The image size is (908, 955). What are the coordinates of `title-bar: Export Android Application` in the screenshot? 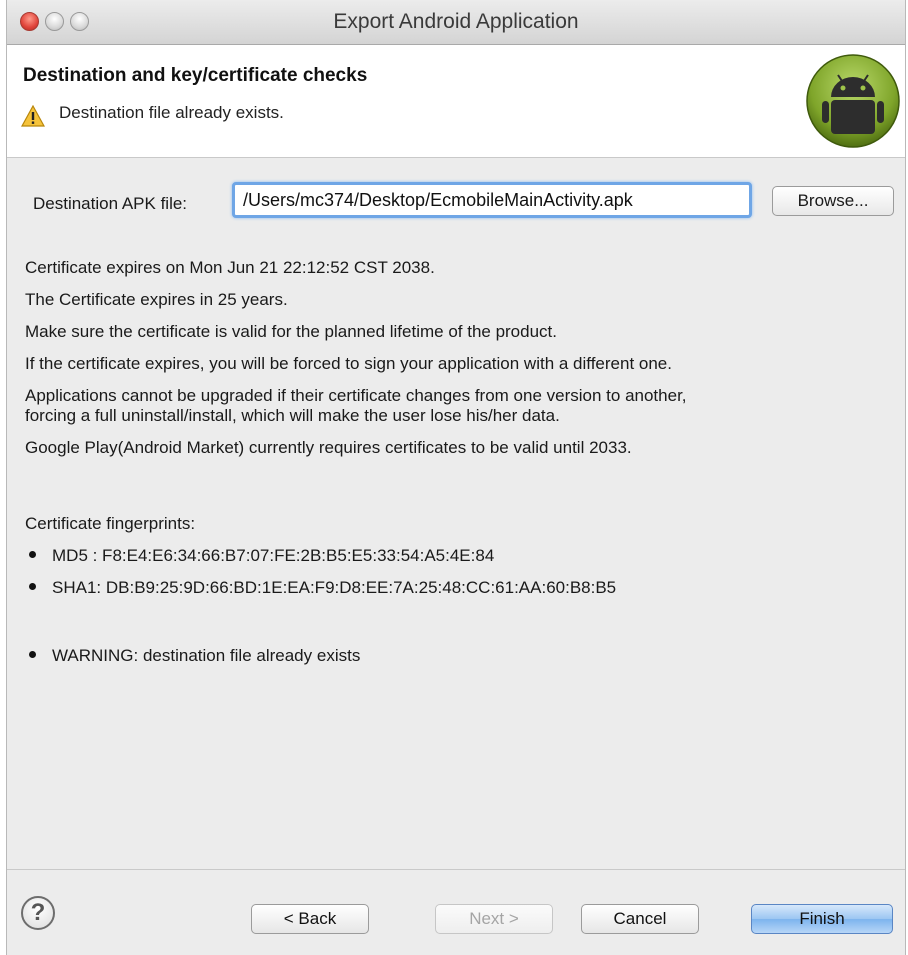 It's located at (456, 22).